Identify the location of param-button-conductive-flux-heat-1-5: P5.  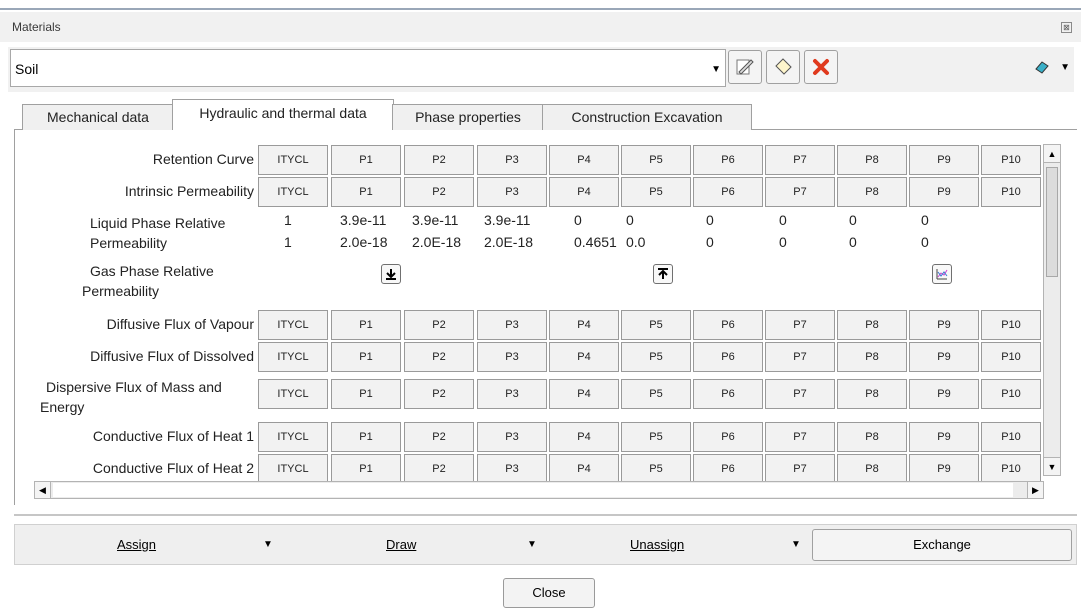
(656, 437).